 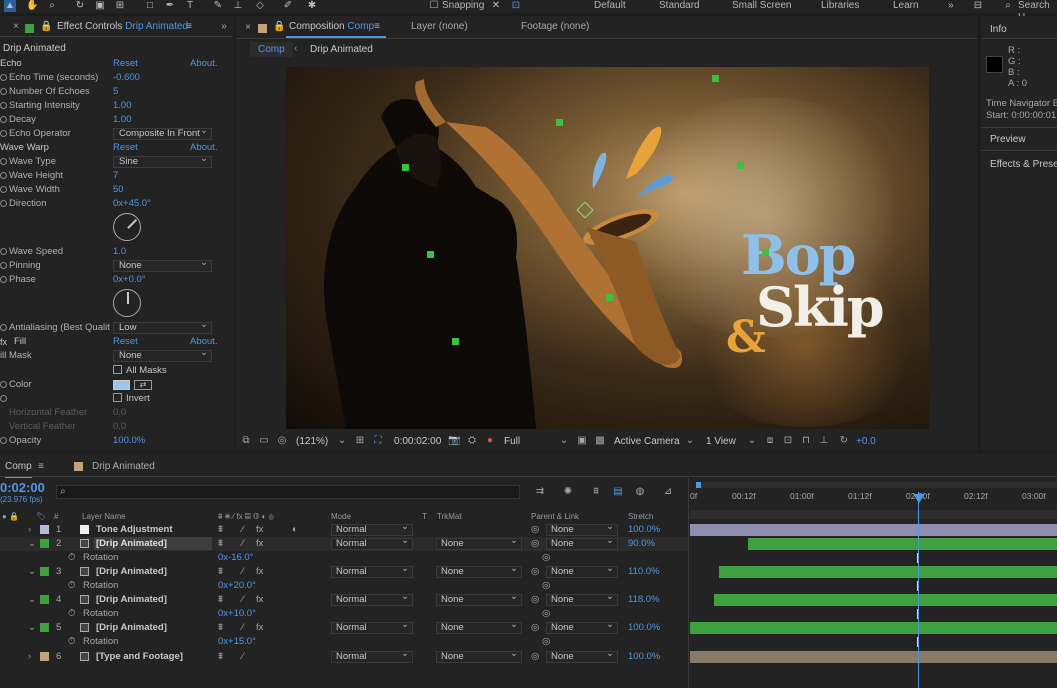 What do you see at coordinates (118, 190) in the screenshot?
I see `wave-width-value: 50` at bounding box center [118, 190].